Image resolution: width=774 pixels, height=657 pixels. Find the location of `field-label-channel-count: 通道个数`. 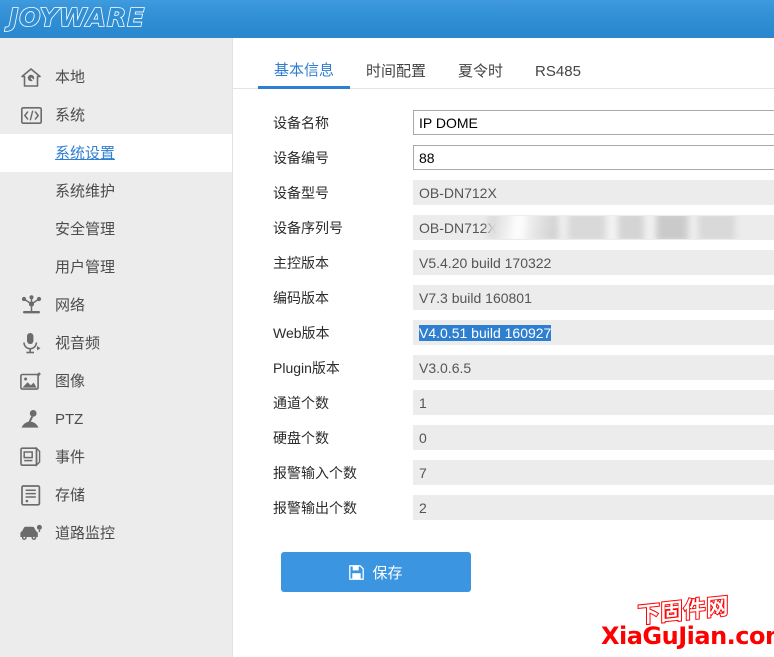

field-label-channel-count: 通道个数 is located at coordinates (301, 402).